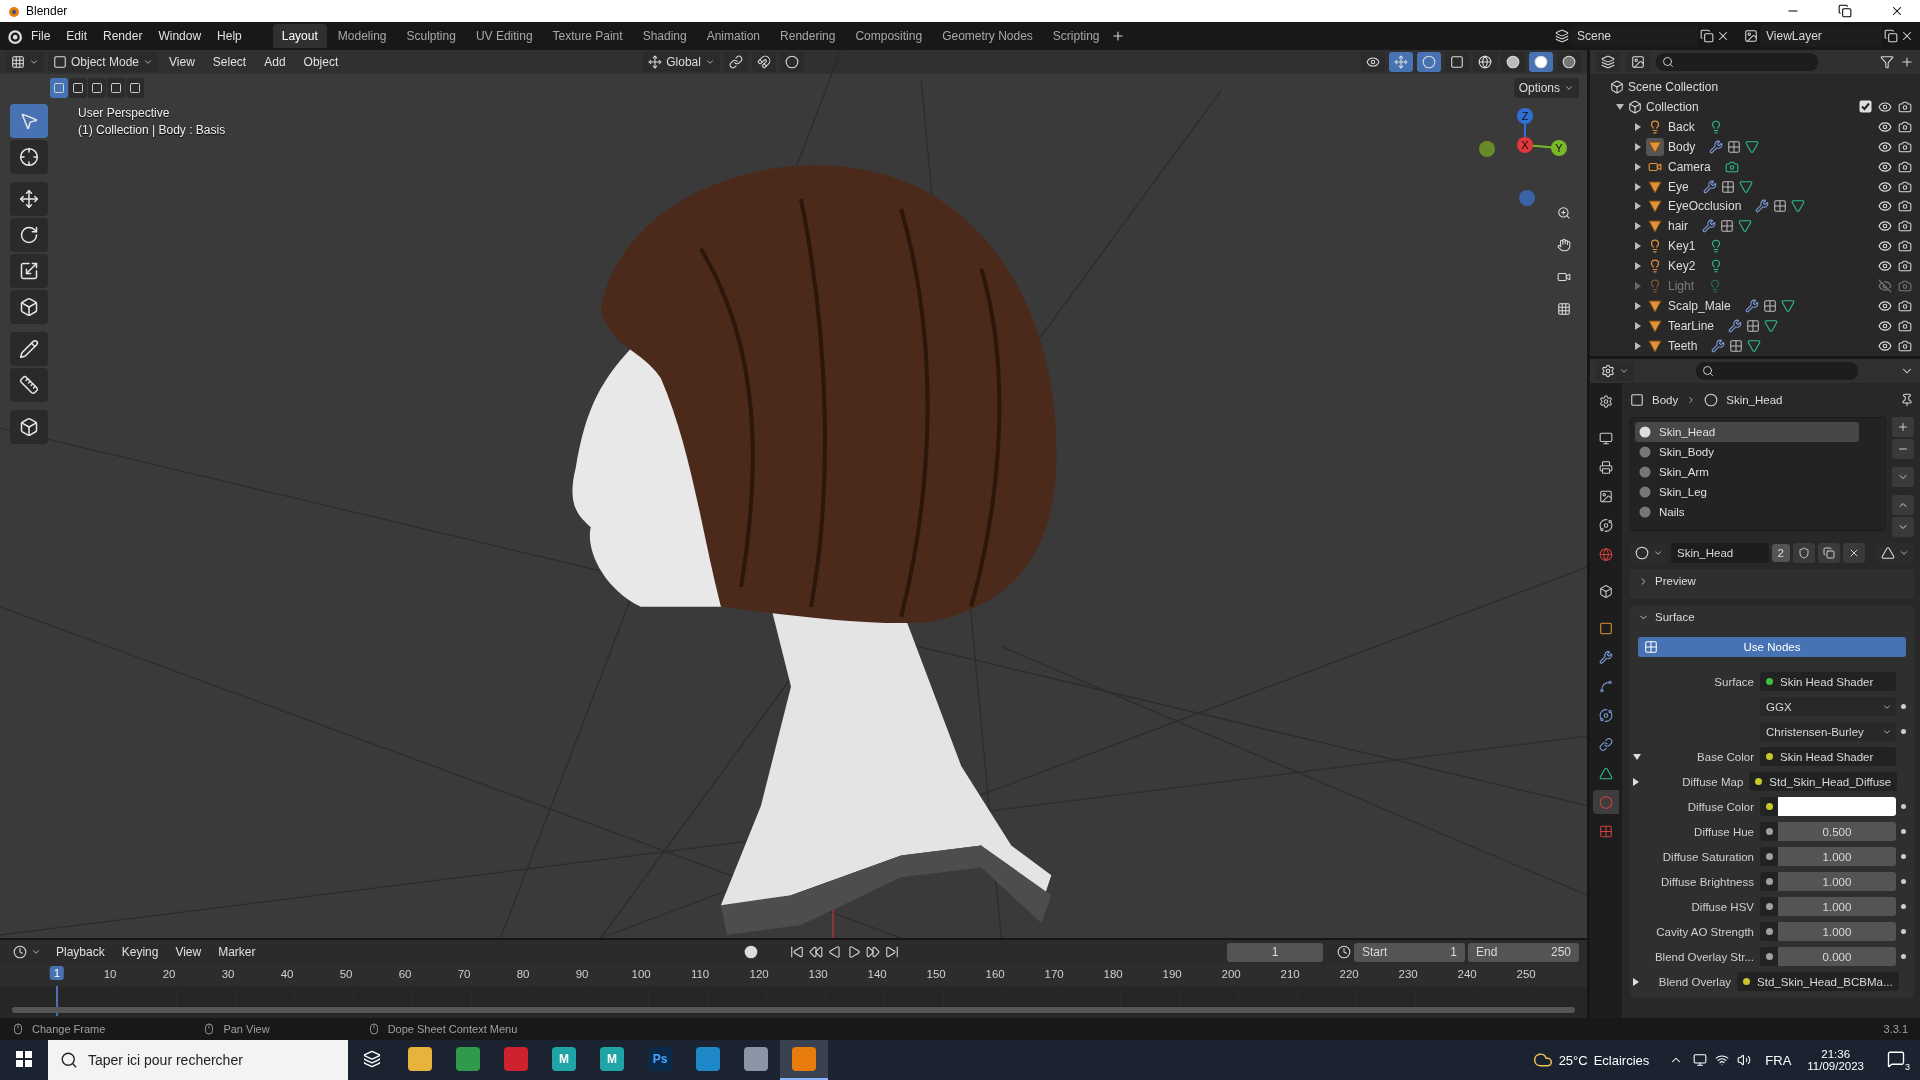 The image size is (1920, 1080). I want to click on frame-number: 40, so click(287, 974).